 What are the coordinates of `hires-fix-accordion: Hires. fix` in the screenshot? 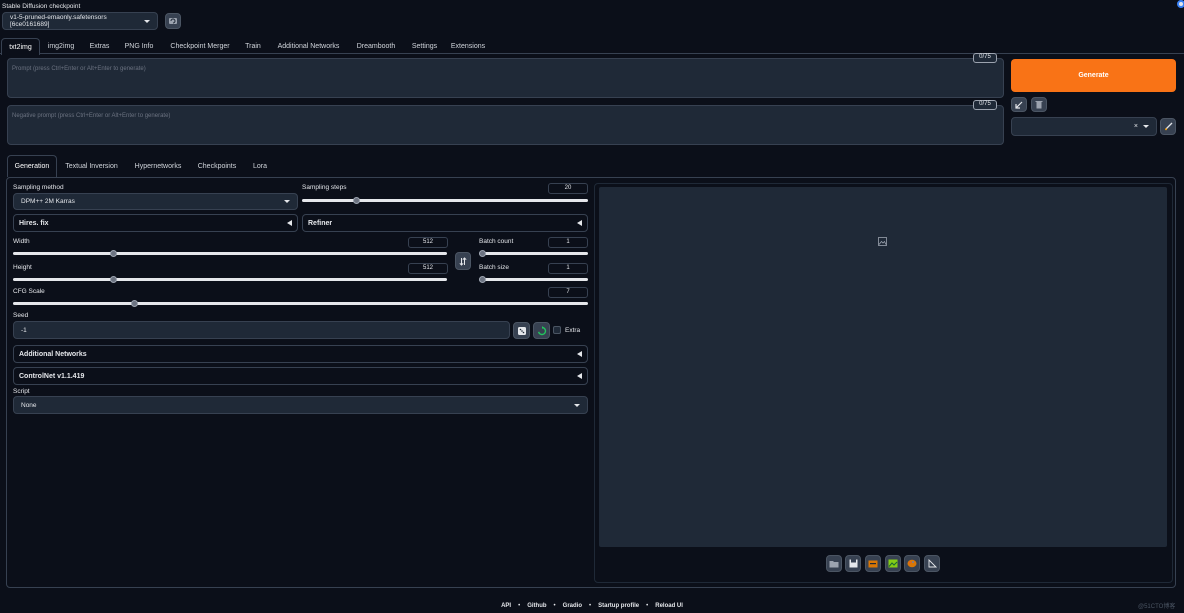 It's located at (155, 223).